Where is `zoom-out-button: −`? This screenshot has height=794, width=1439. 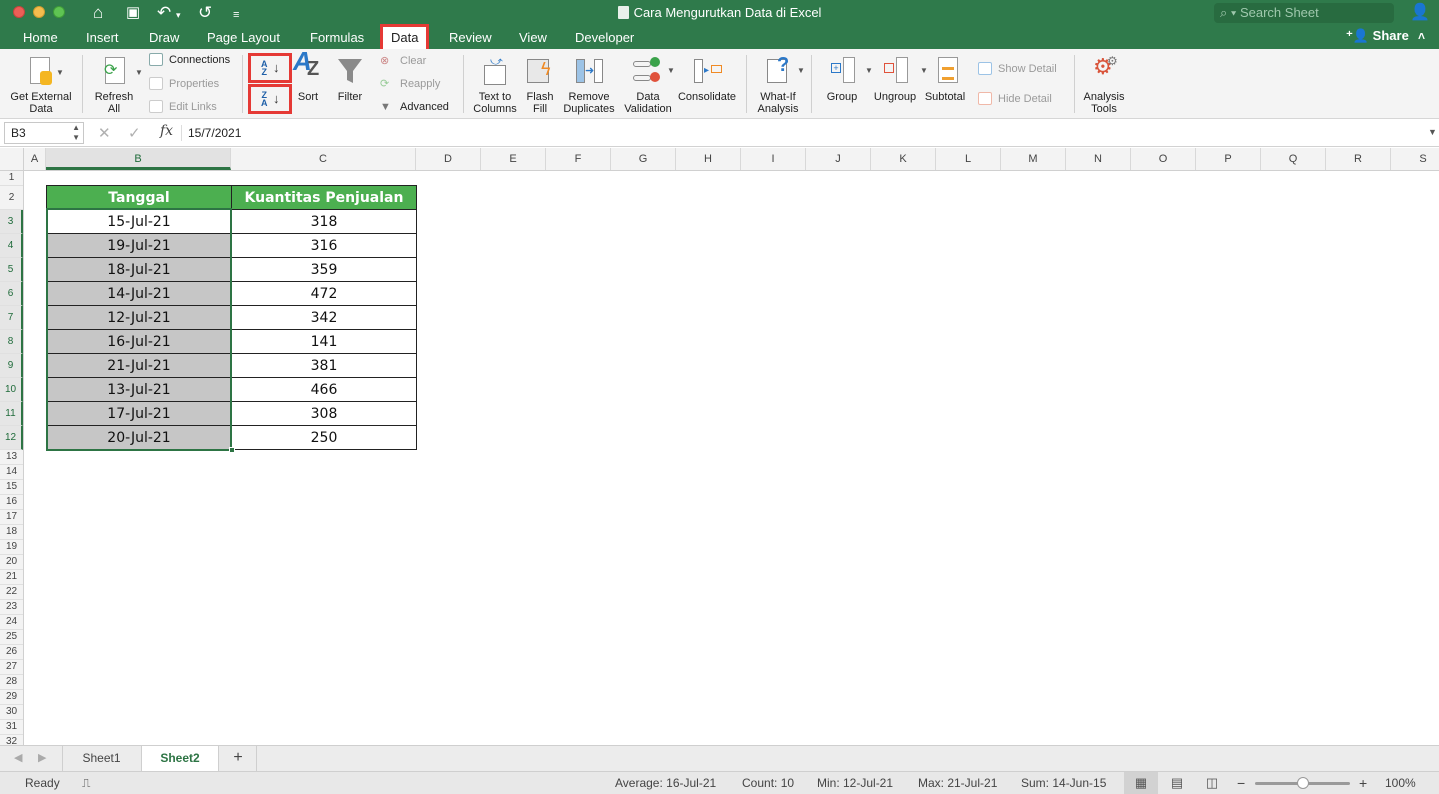
zoom-out-button: − is located at coordinates (1241, 783).